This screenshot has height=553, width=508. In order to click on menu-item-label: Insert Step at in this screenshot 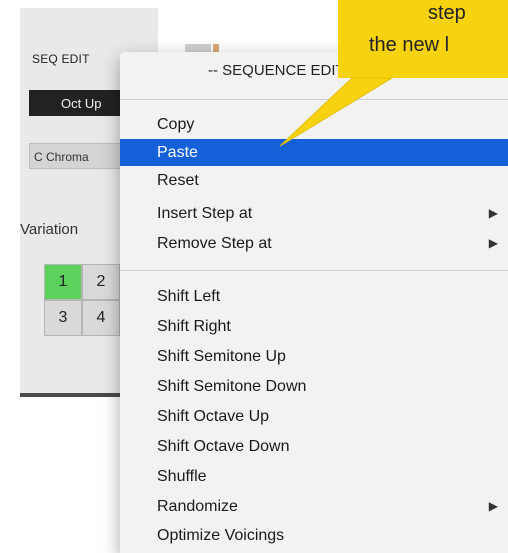, I will do `click(205, 213)`.